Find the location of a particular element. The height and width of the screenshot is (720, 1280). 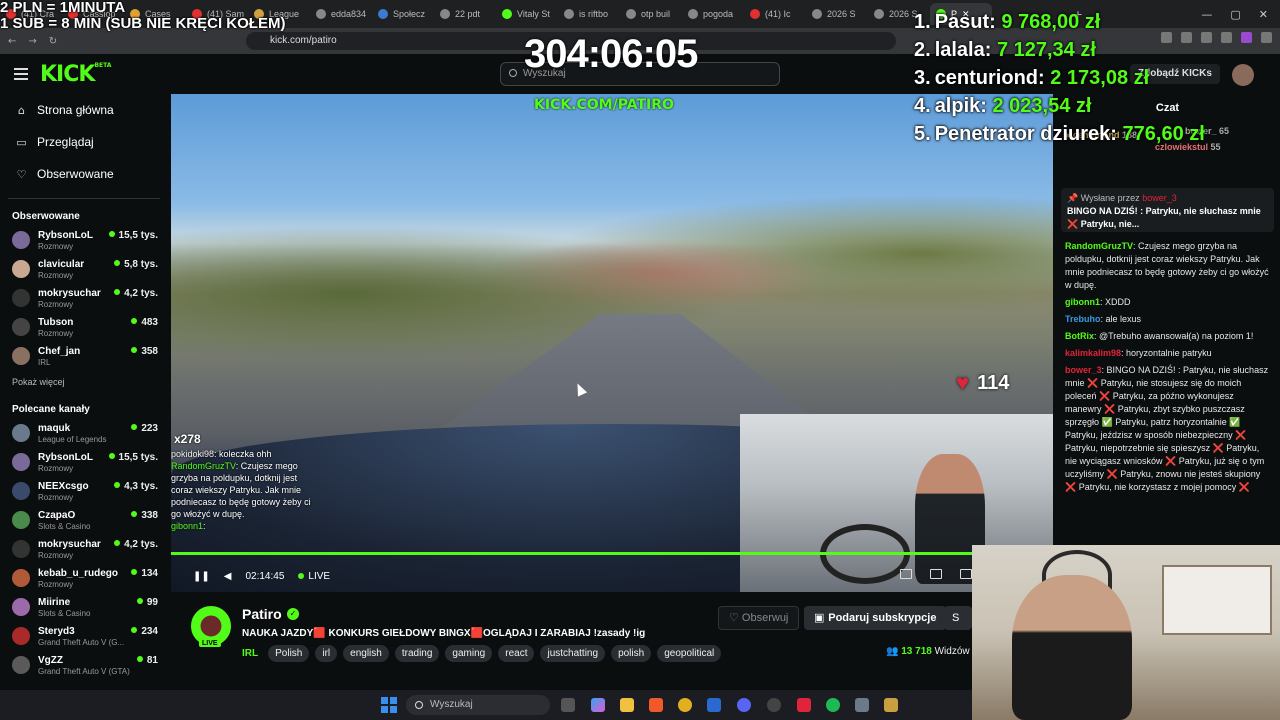

video-progress-bar is located at coordinates (612, 553).